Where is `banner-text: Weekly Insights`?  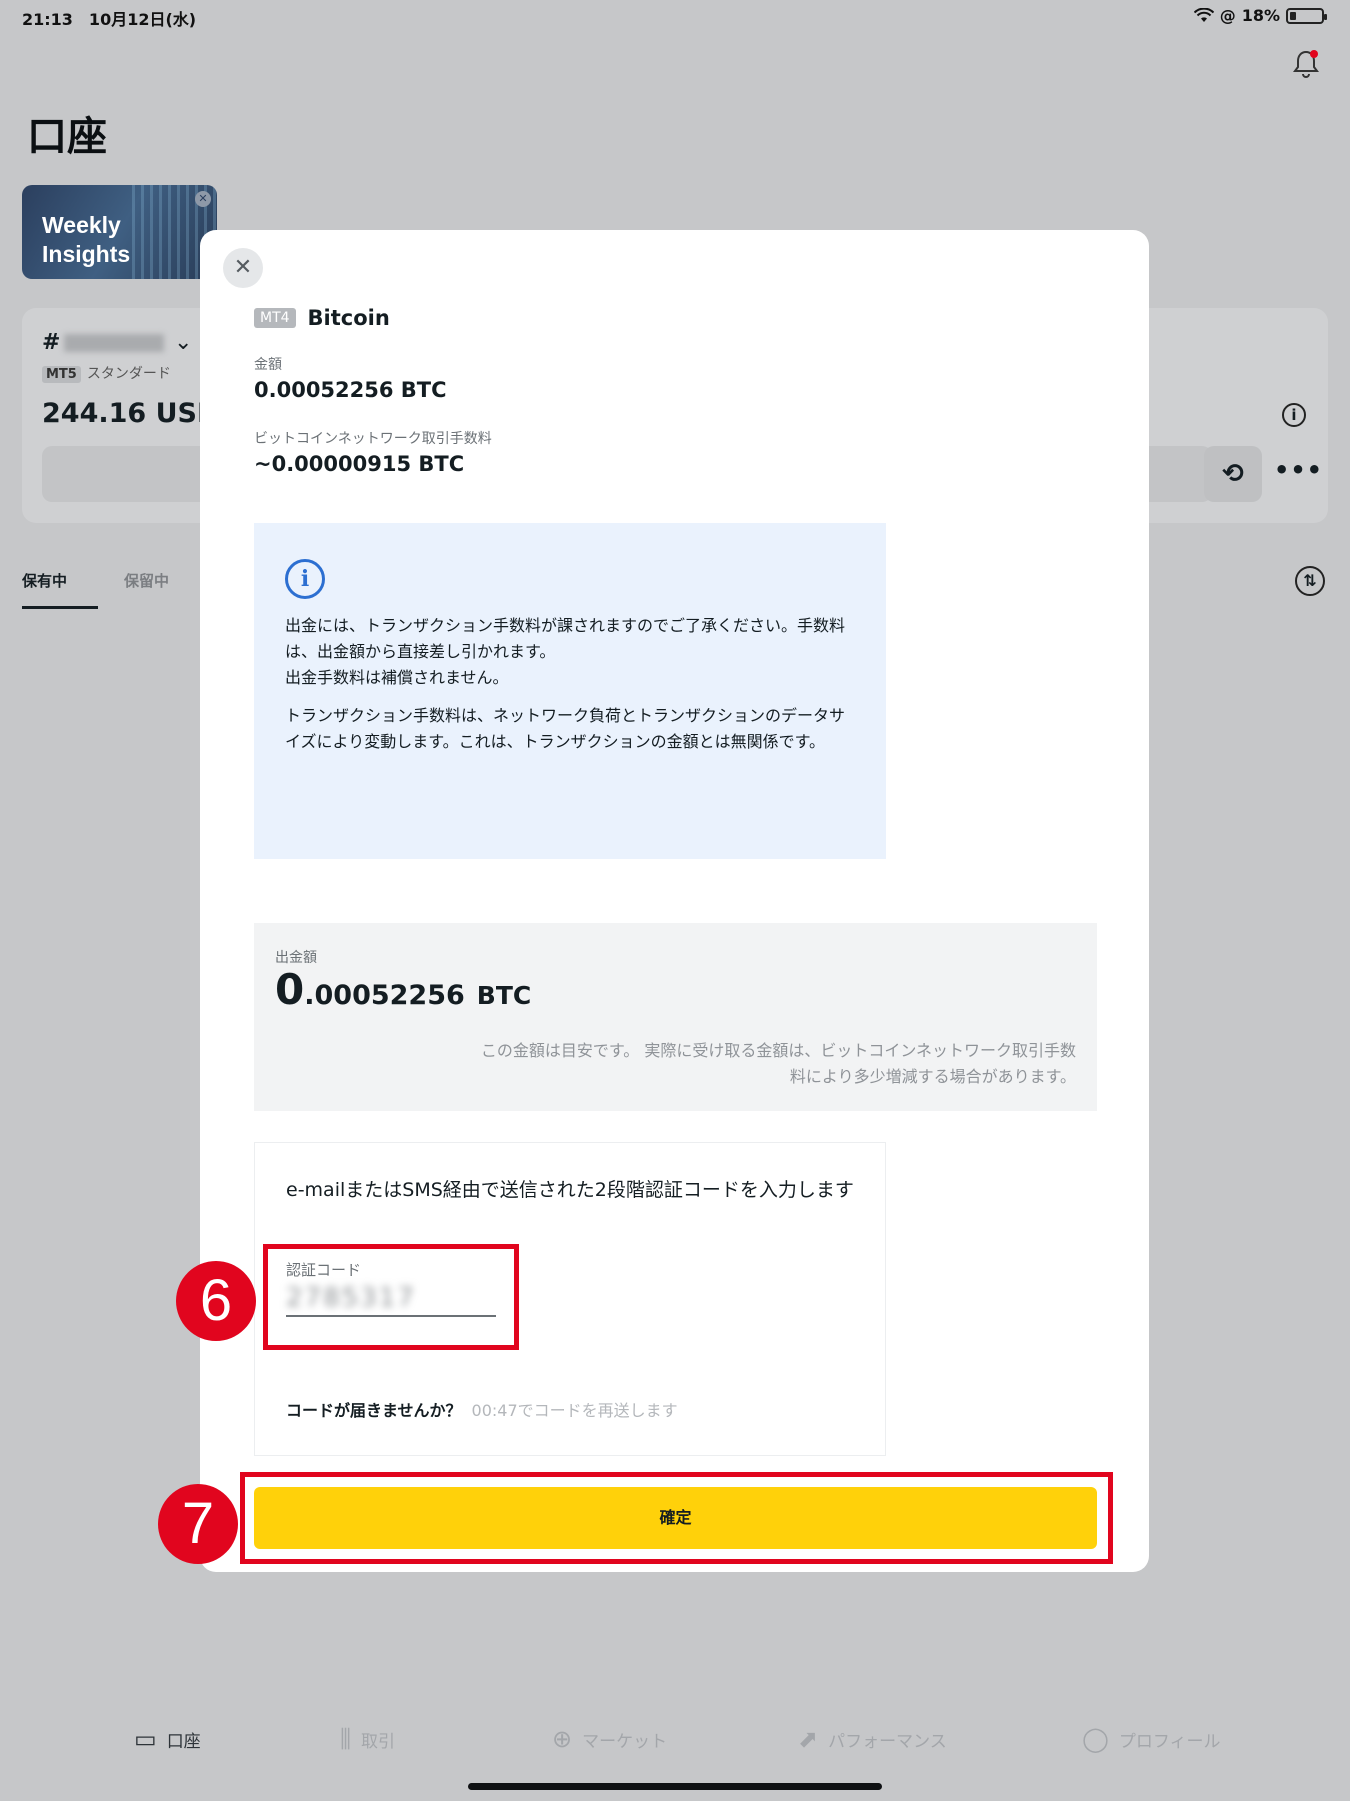 banner-text: Weekly Insights is located at coordinates (86, 239).